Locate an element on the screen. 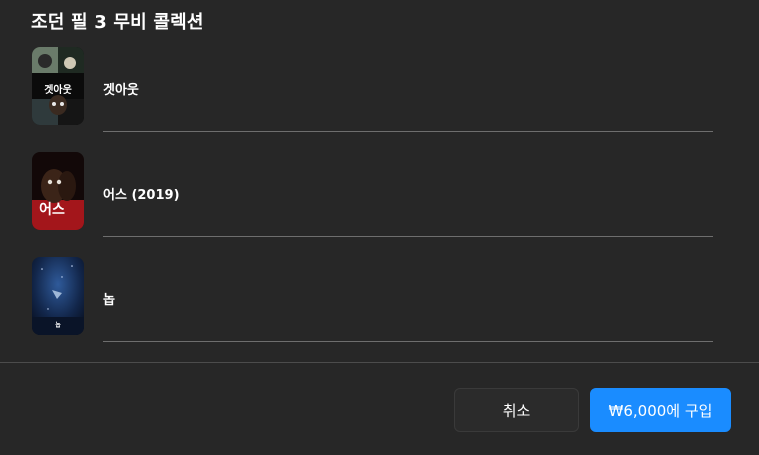  get-out-poster: 겟아웃 is located at coordinates (58, 86).